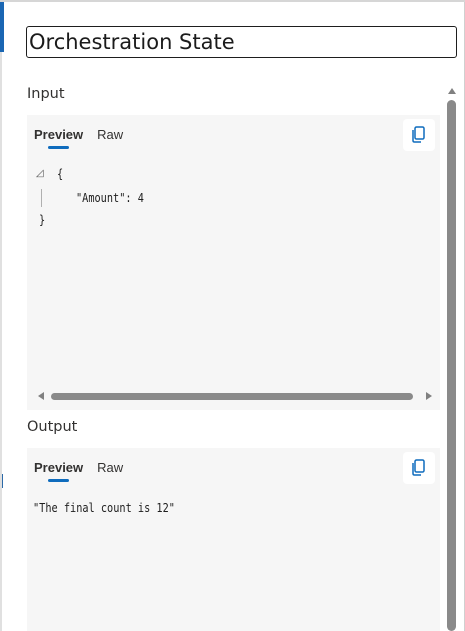 The width and height of the screenshot is (465, 631). I want to click on indent-guide, so click(41, 198).